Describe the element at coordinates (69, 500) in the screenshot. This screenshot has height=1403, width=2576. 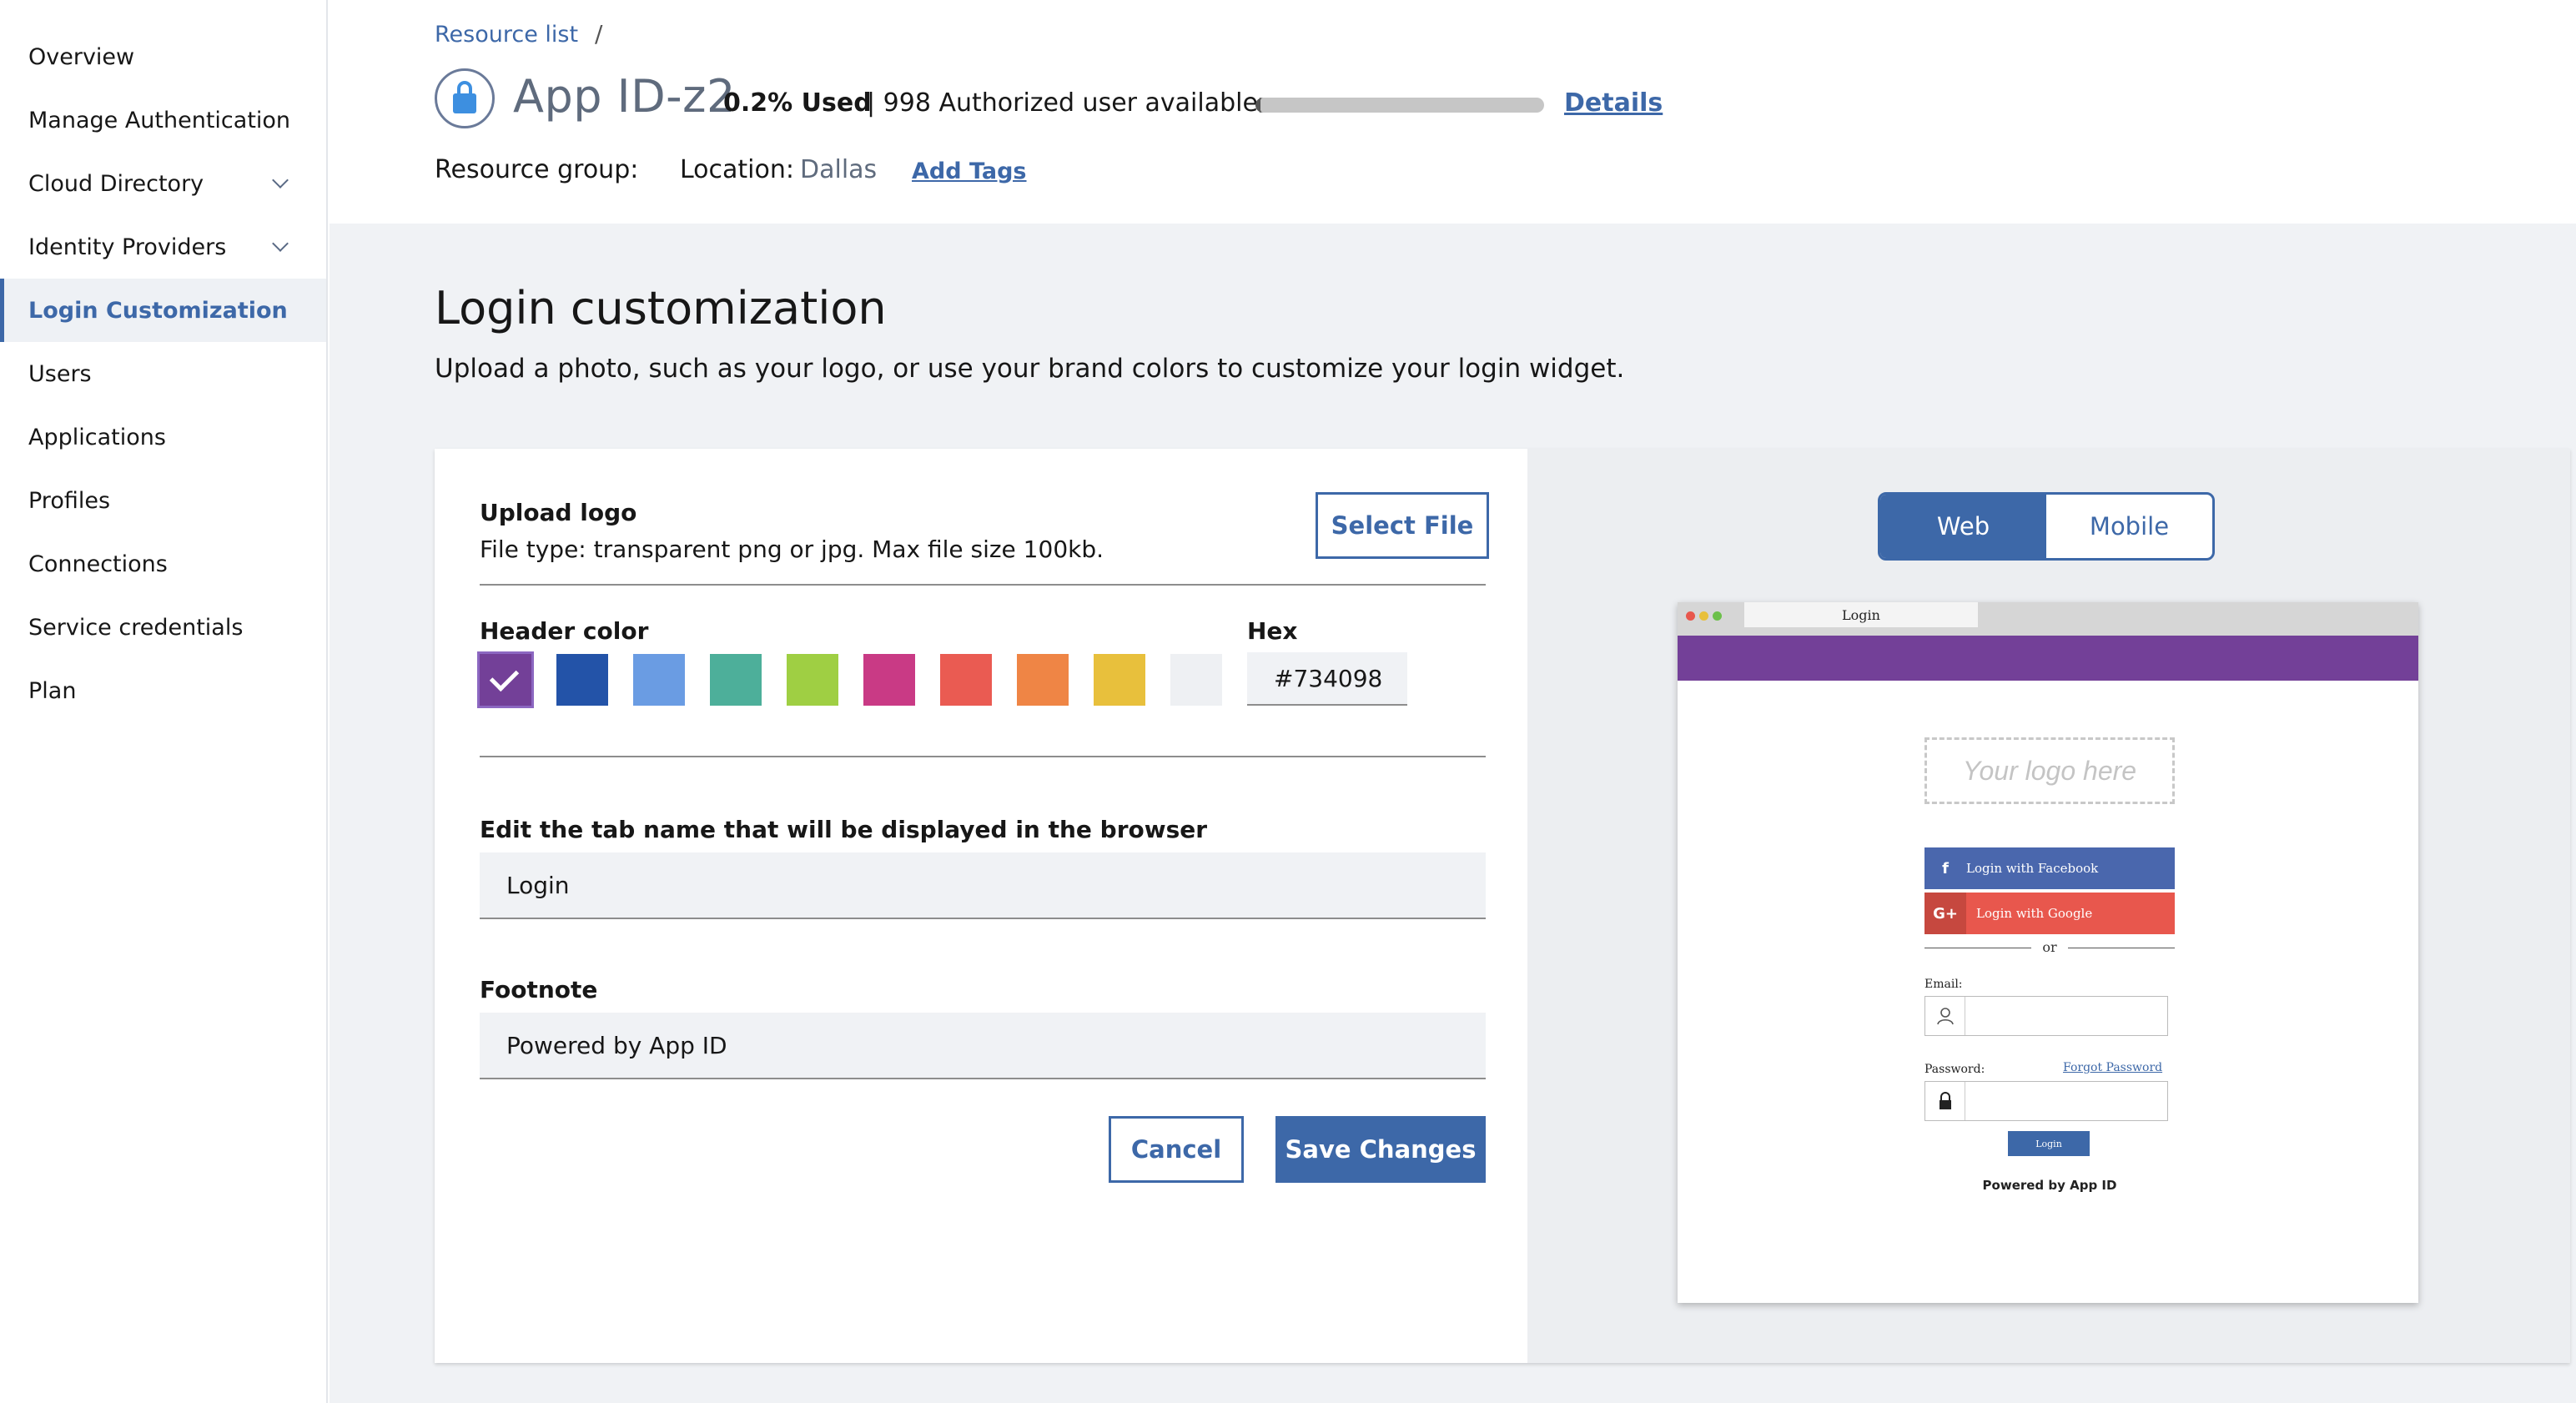
I see `sidebar-item-label: Profiles` at that location.